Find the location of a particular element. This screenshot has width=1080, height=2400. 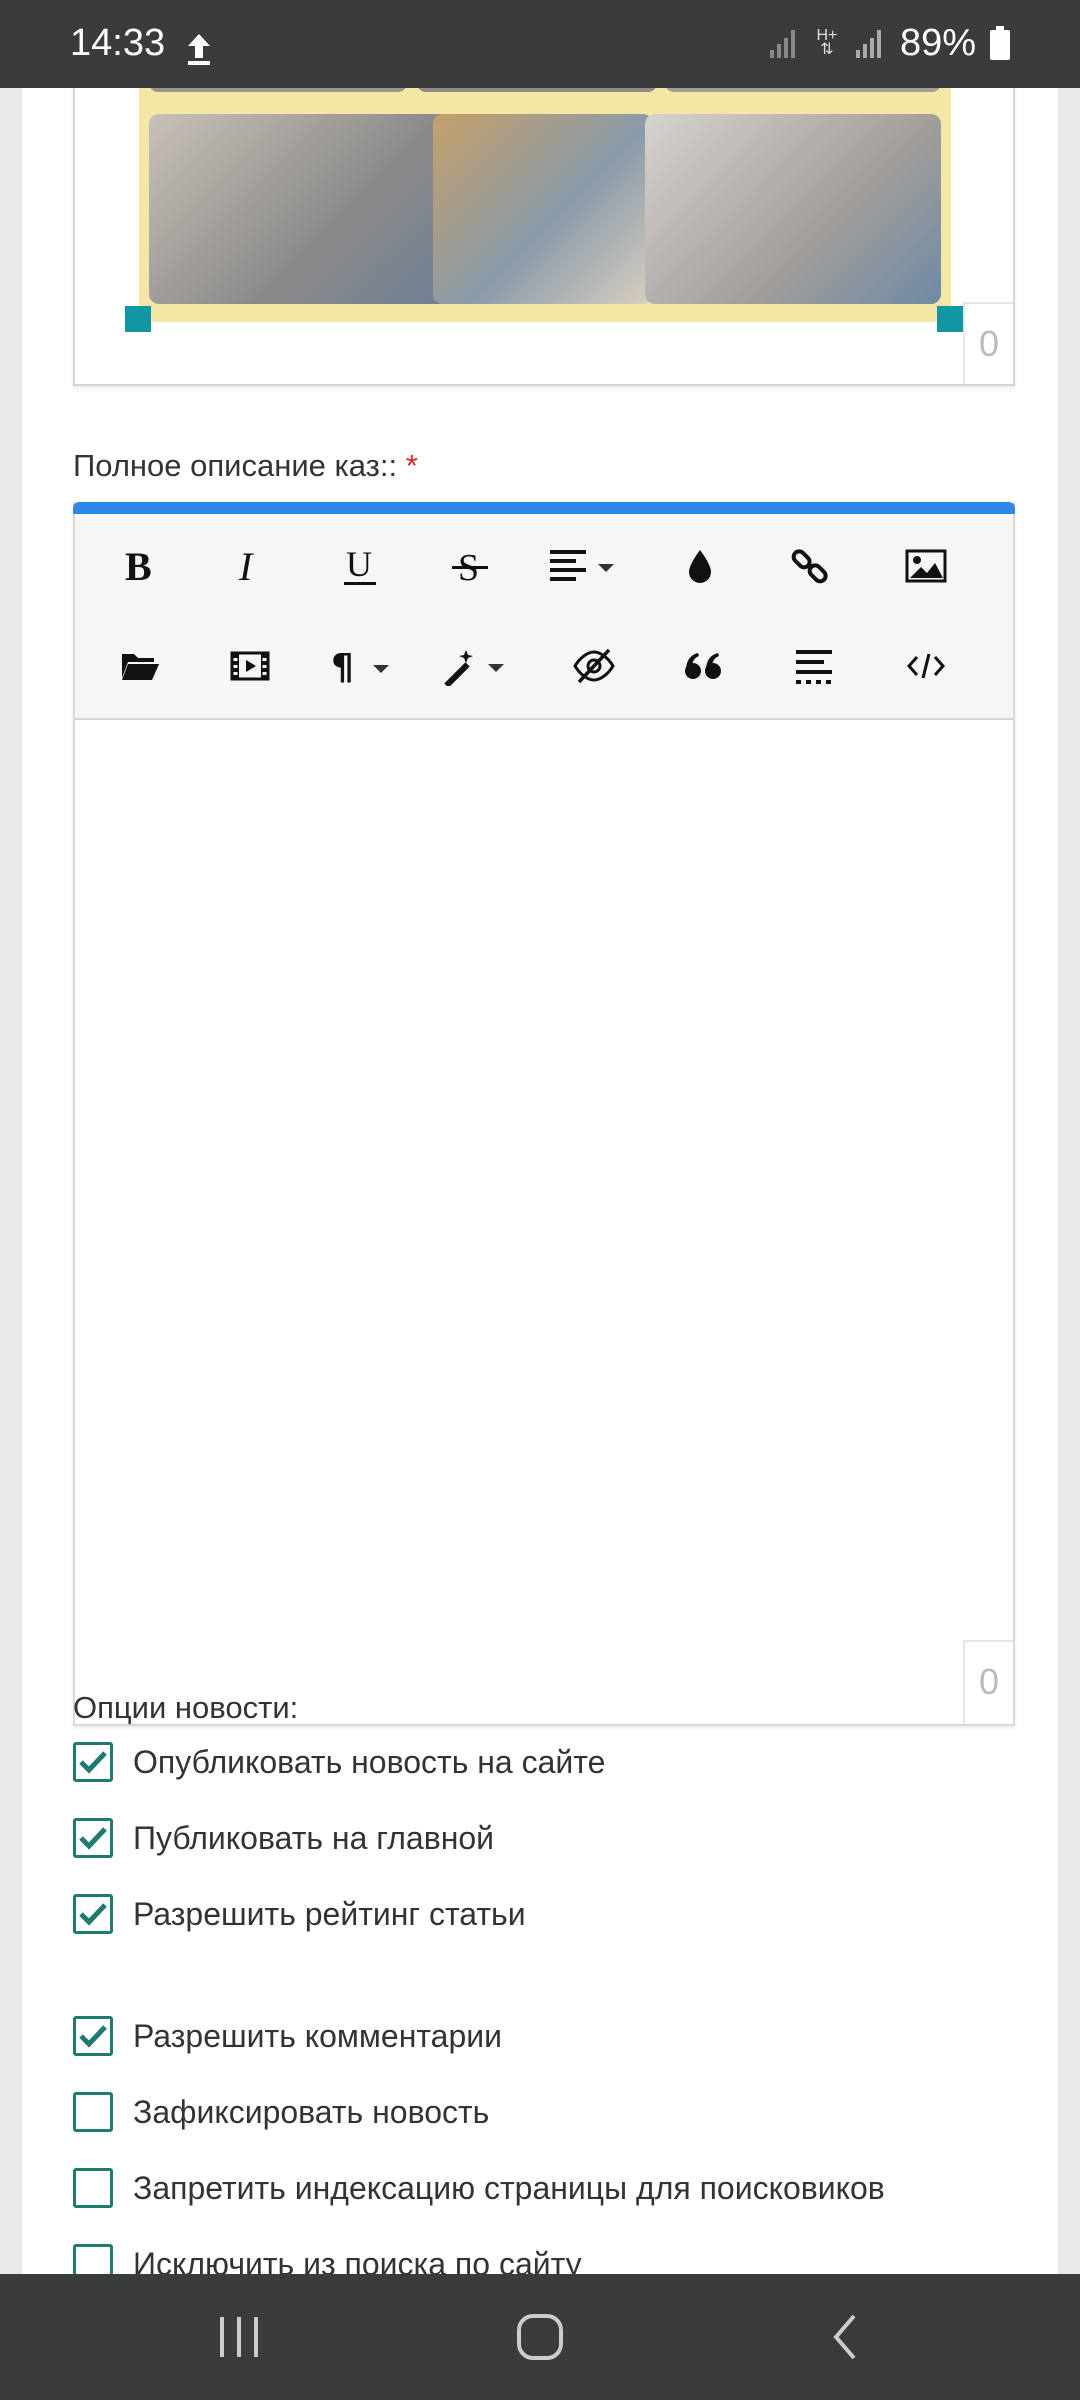

back-icon is located at coordinates (844, 2337).